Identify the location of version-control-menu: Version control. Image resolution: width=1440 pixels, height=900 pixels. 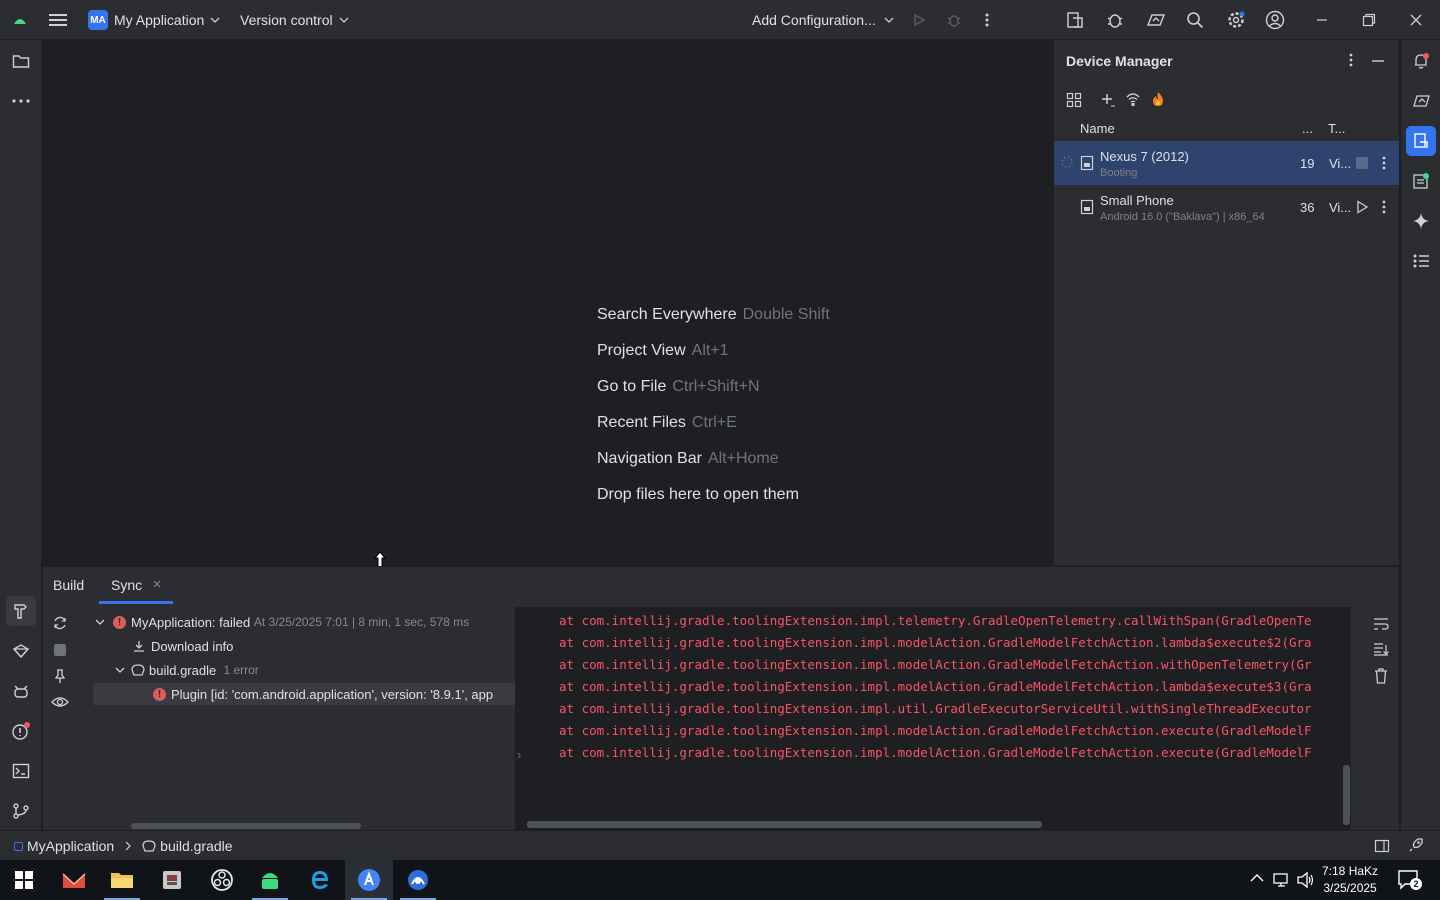
(294, 20).